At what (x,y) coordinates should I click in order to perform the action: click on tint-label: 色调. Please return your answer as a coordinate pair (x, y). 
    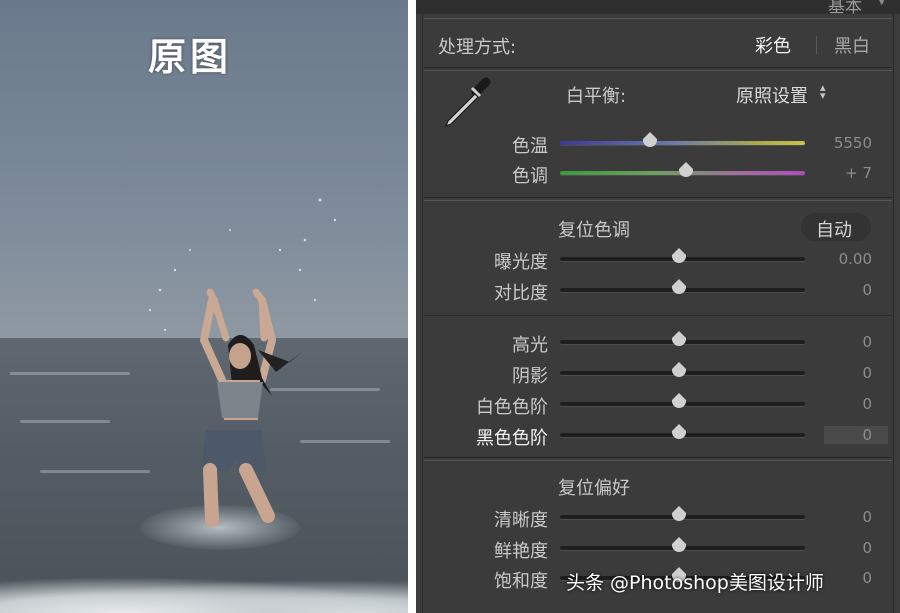
    Looking at the image, I should click on (530, 176).